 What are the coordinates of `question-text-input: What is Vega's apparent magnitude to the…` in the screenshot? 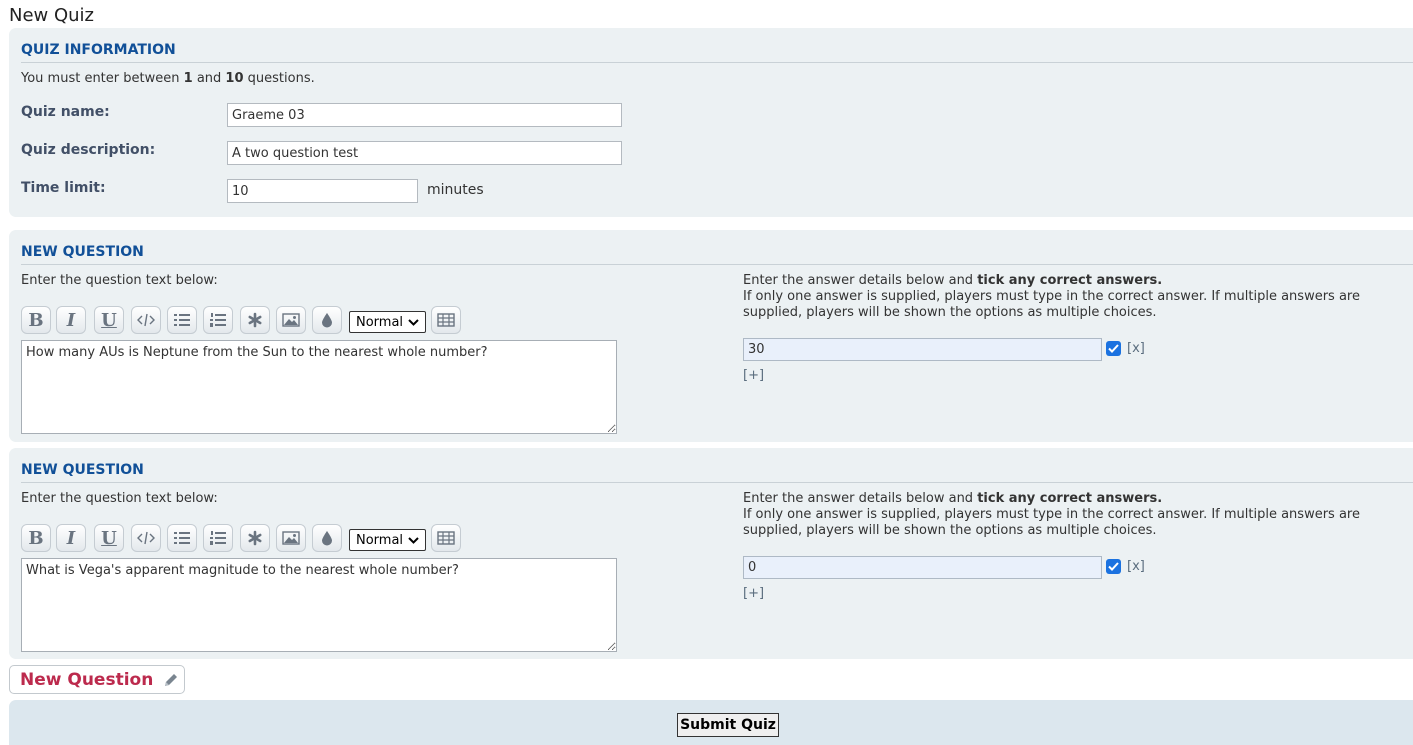 It's located at (319, 605).